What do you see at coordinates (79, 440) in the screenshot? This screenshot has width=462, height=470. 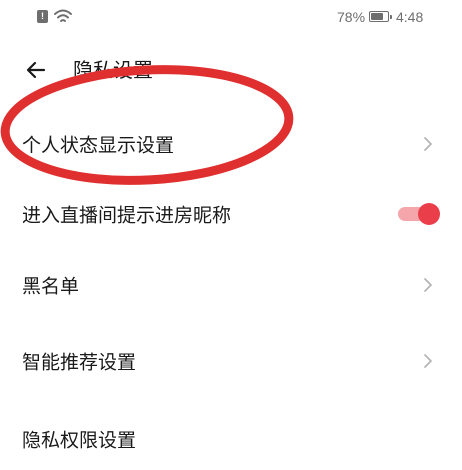 I see `settings-item-label: 隐私权限设置` at bounding box center [79, 440].